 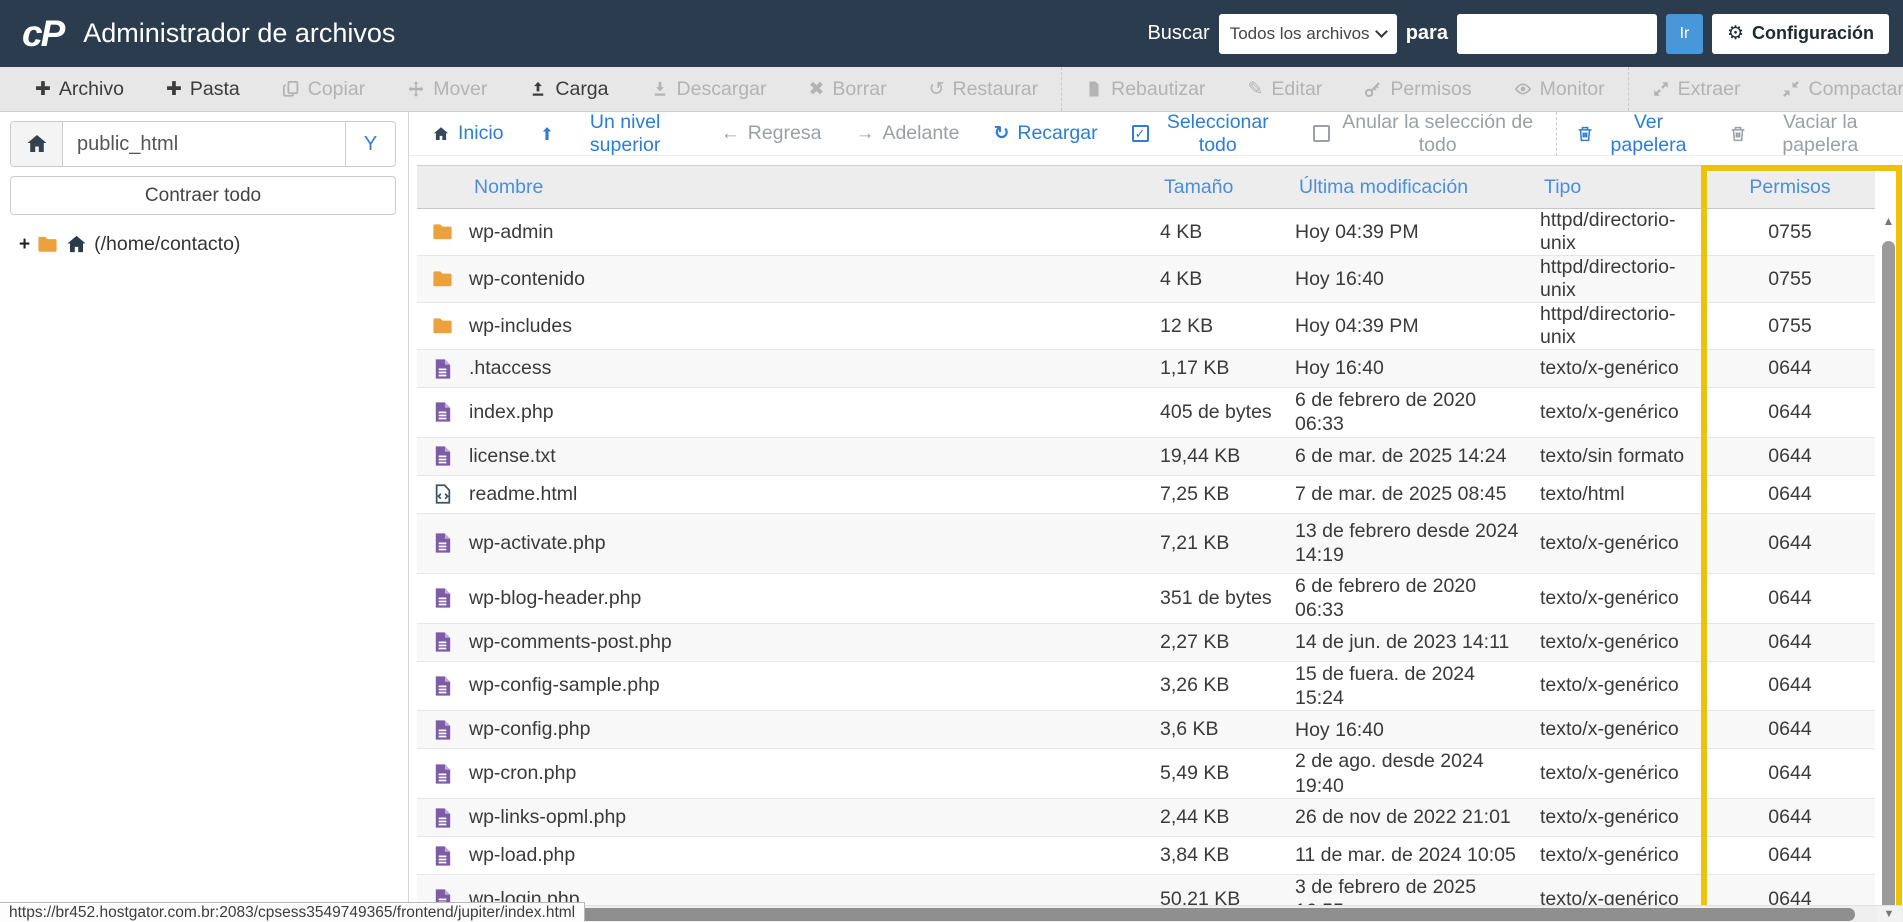 What do you see at coordinates (788, 818) in the screenshot?
I see `file-name-cell: wp-links-opml.php` at bounding box center [788, 818].